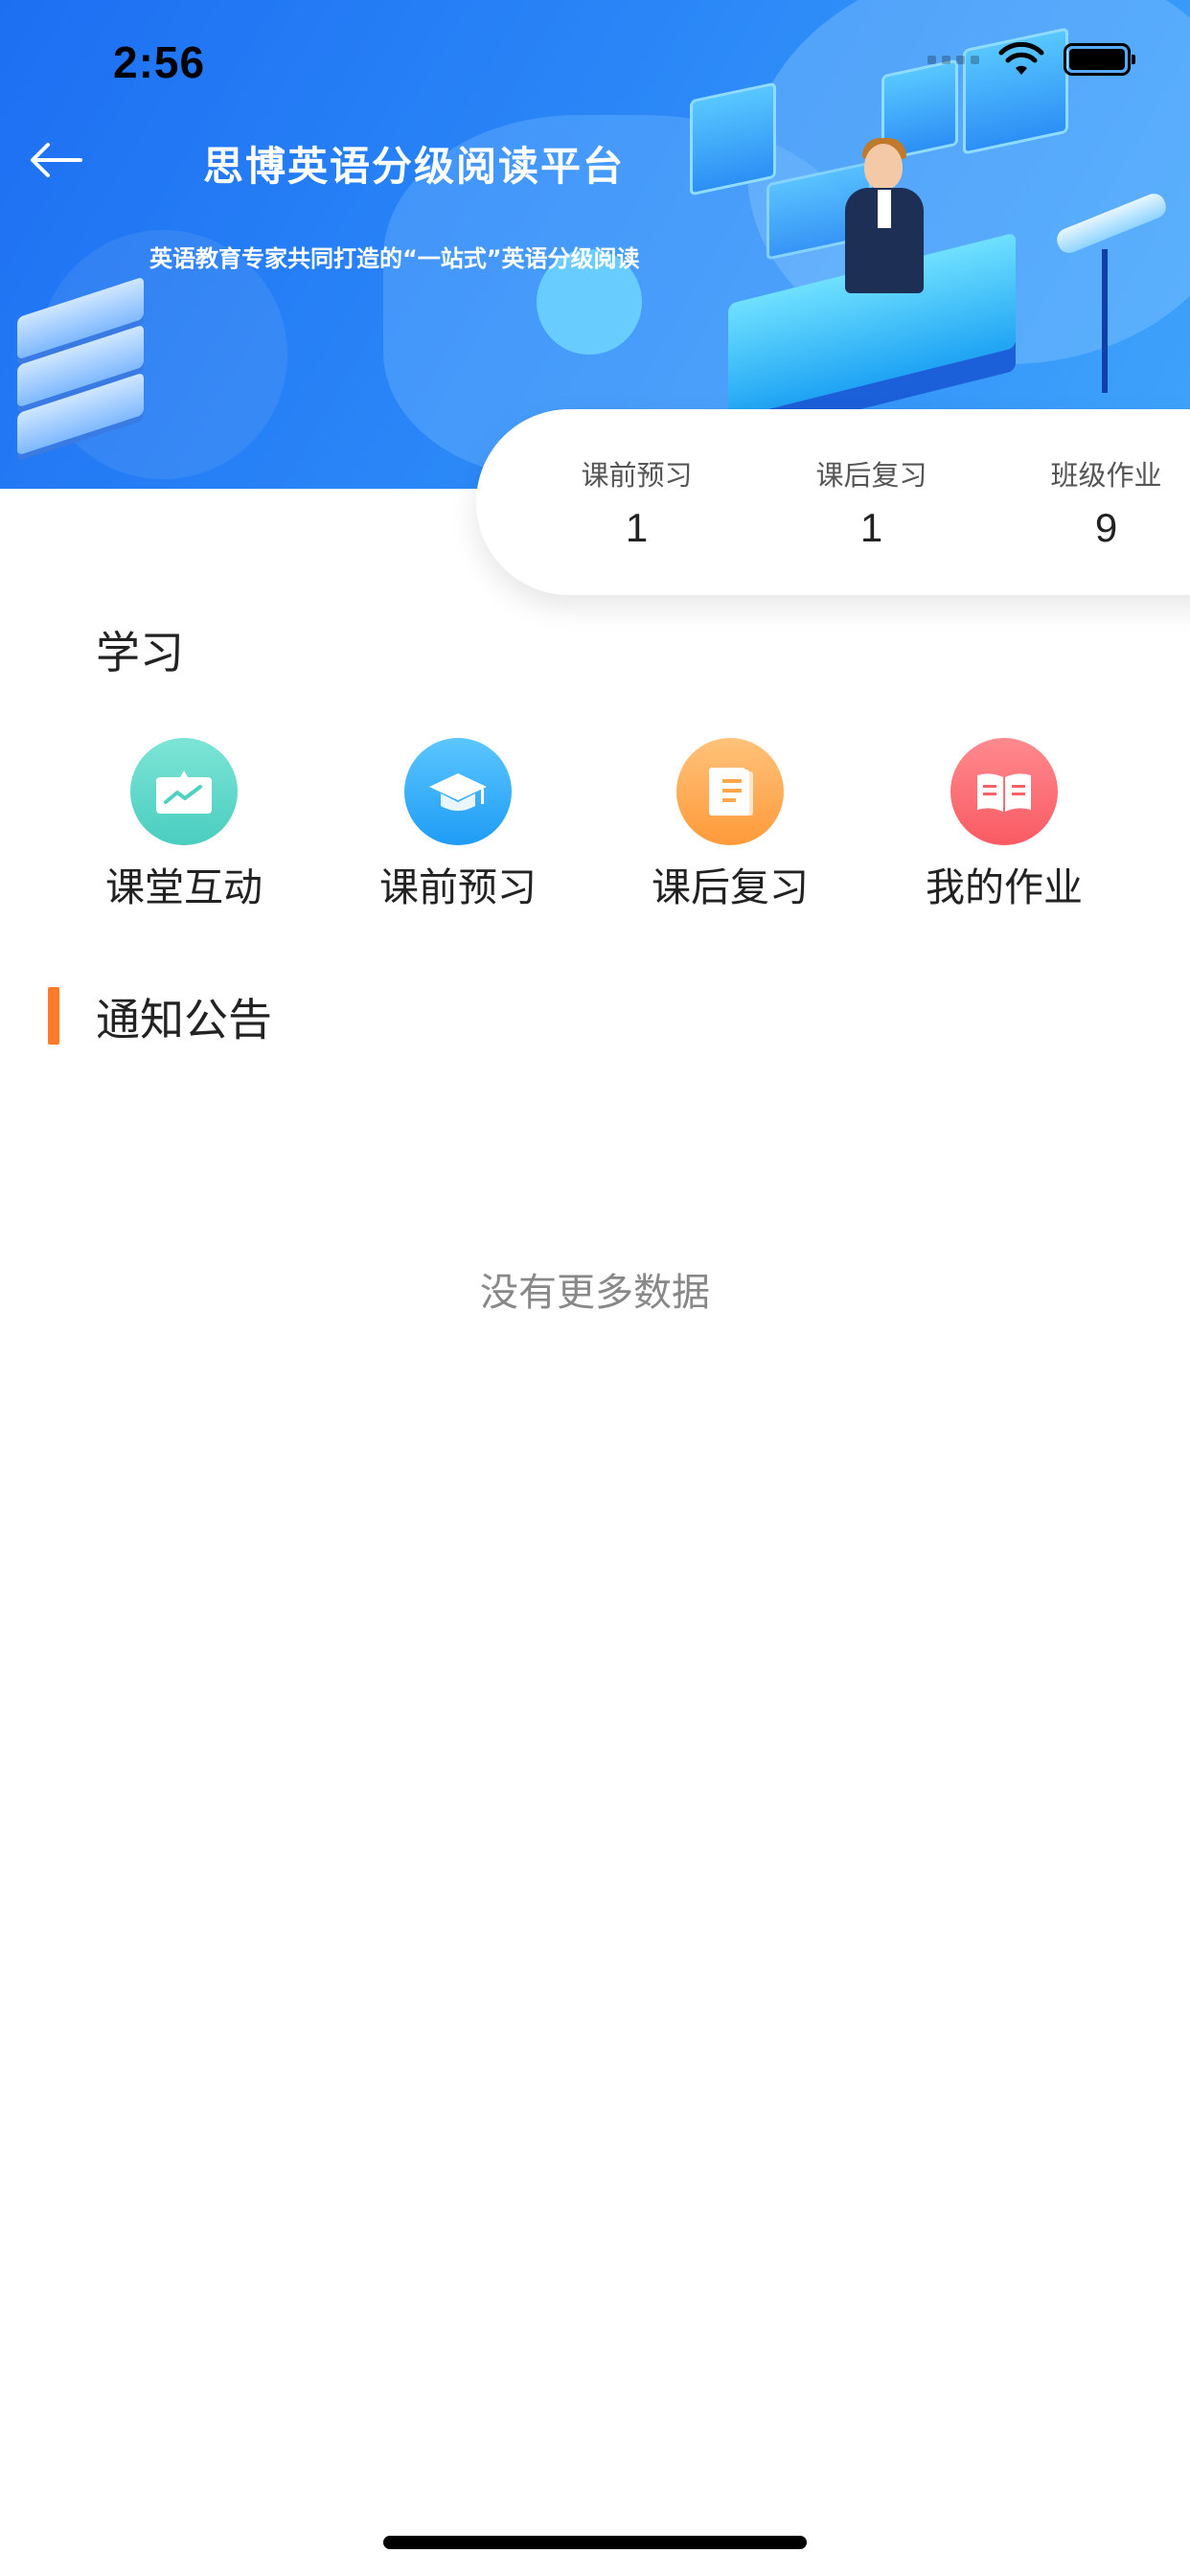 This screenshot has height=2576, width=1190. Describe the element at coordinates (733, 138) in the screenshot. I see `video-tile-illustration` at that location.